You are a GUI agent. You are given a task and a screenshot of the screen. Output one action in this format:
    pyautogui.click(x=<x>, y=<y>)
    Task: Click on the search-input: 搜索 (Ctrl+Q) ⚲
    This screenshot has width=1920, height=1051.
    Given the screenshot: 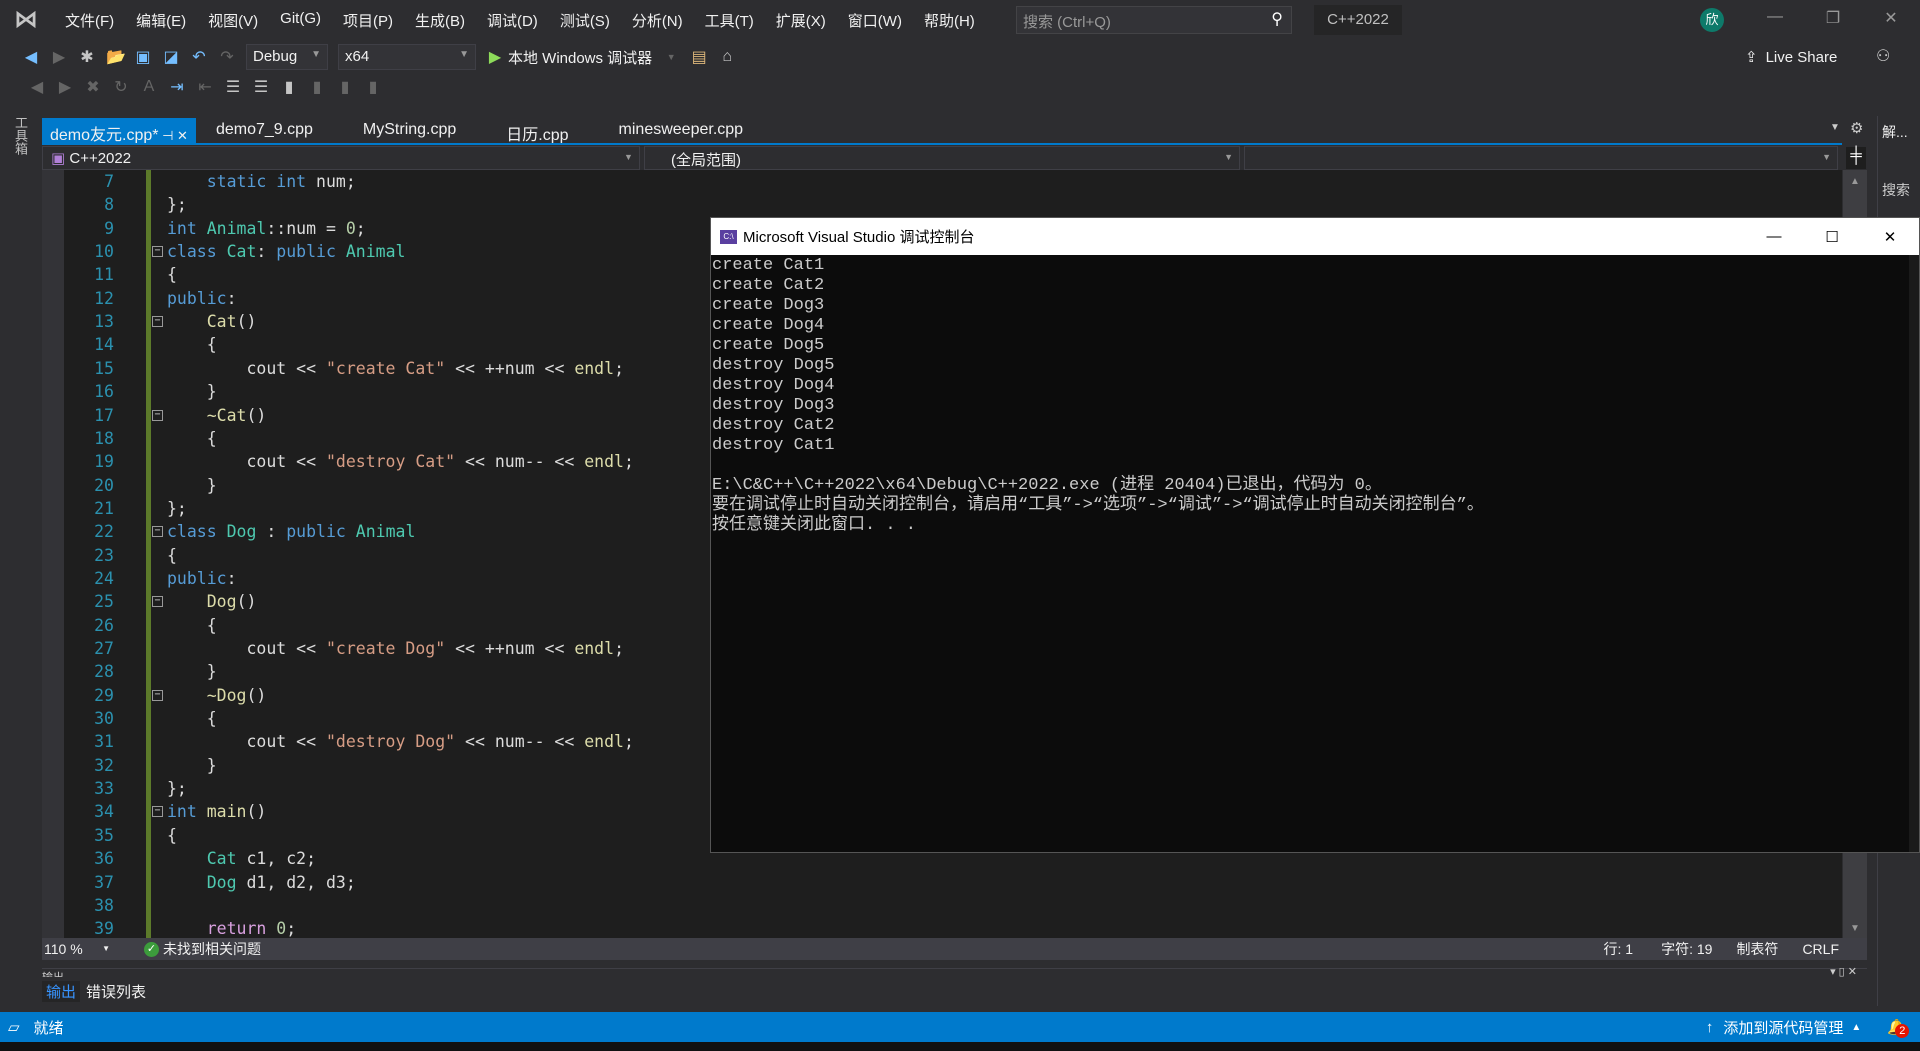 What is the action you would take?
    pyautogui.click(x=1154, y=20)
    